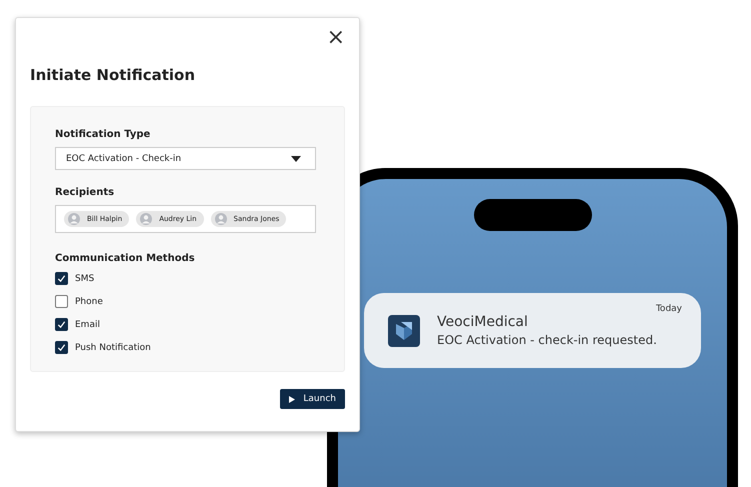 The image size is (751, 487). I want to click on field-label: Notification Type, so click(103, 134).